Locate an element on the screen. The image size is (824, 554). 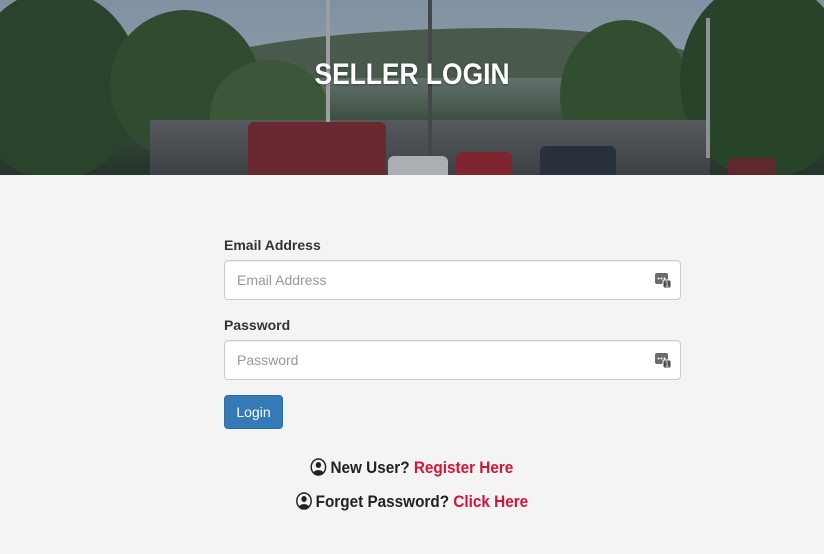
new-user-row: New User? Register Here is located at coordinates (412, 468).